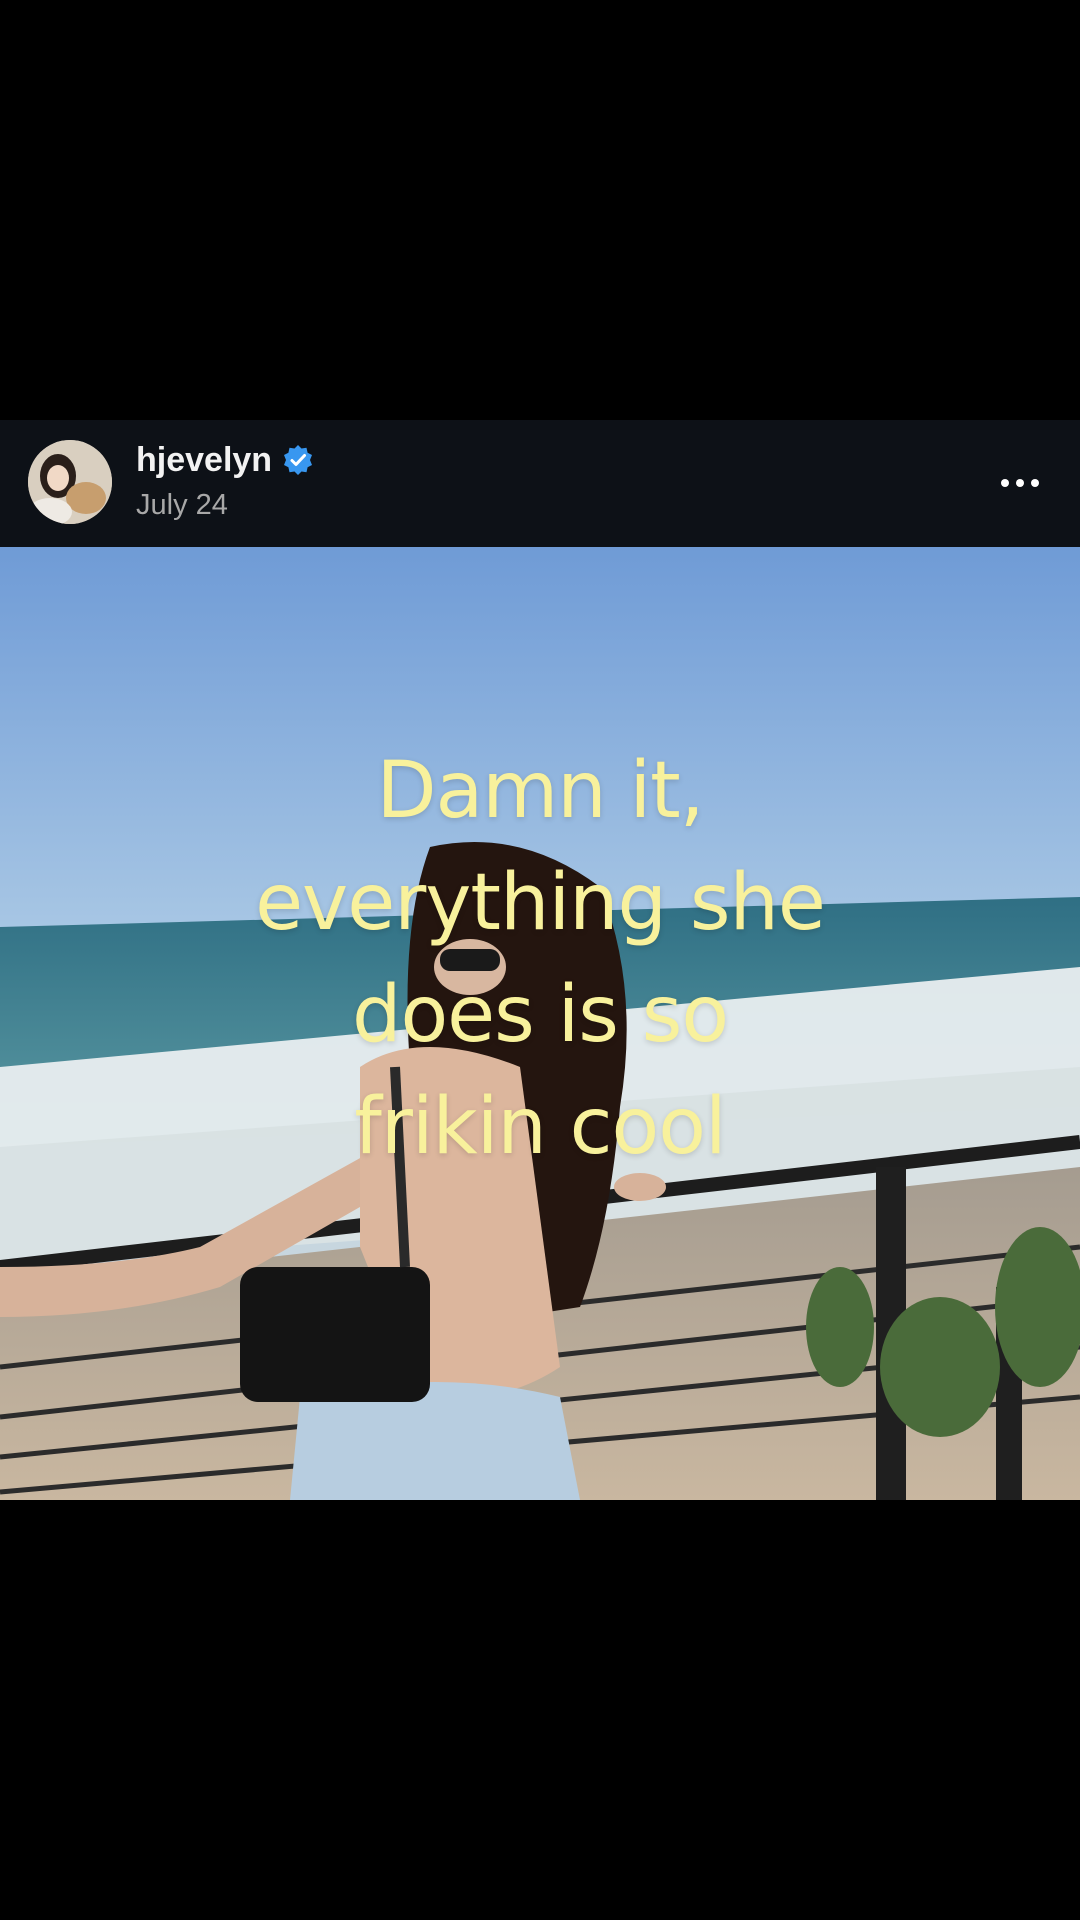 Image resolution: width=1080 pixels, height=1920 pixels. Describe the element at coordinates (540, 1127) in the screenshot. I see `caption-line: frikin cool` at that location.